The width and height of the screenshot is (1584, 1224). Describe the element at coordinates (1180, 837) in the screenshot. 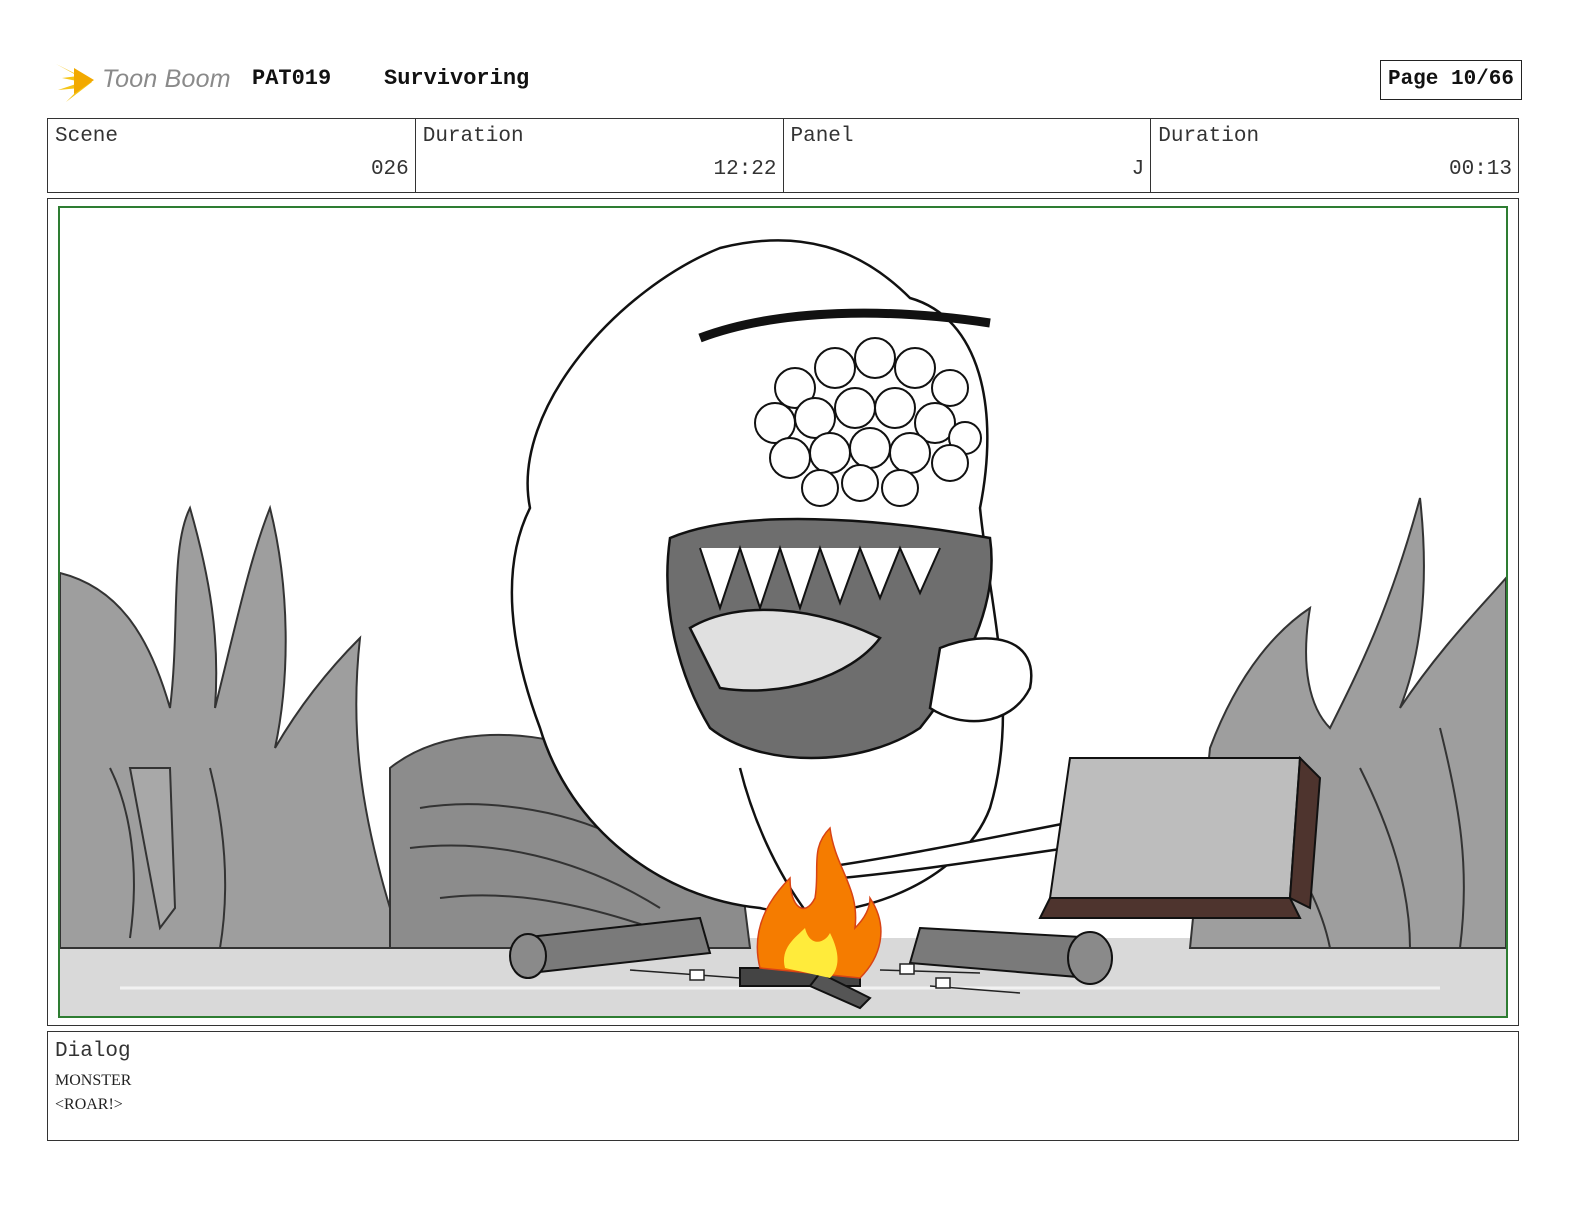

I see `graham-cracker` at that location.